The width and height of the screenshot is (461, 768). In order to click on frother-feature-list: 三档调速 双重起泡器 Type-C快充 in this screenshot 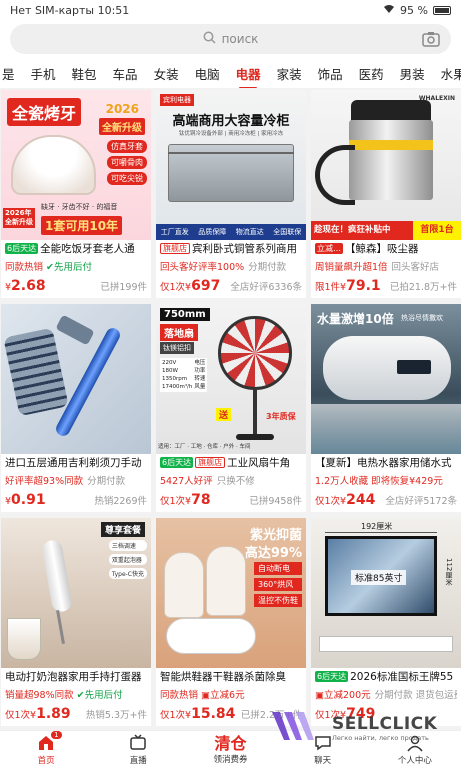, I will do `click(127, 559)`.